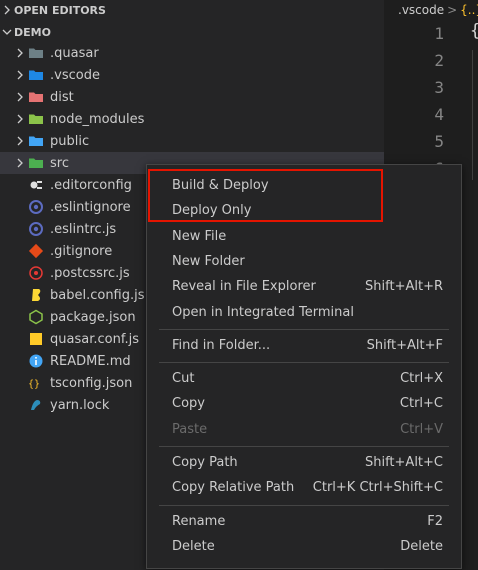 This screenshot has height=570, width=478. Describe the element at coordinates (192, 97) in the screenshot. I see `tree-folder: dist` at that location.